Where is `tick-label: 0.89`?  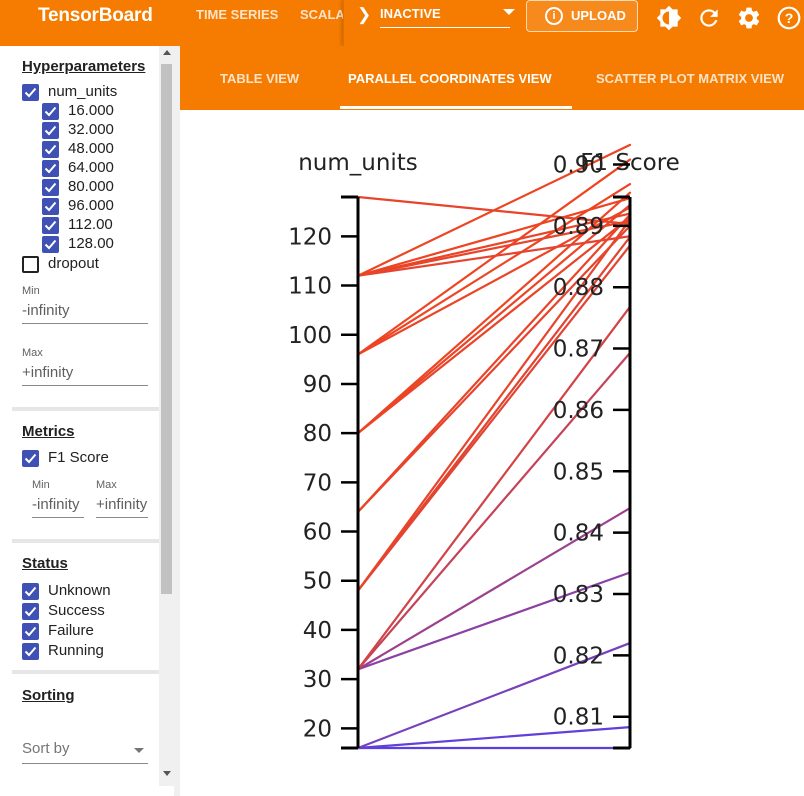 tick-label: 0.89 is located at coordinates (578, 227).